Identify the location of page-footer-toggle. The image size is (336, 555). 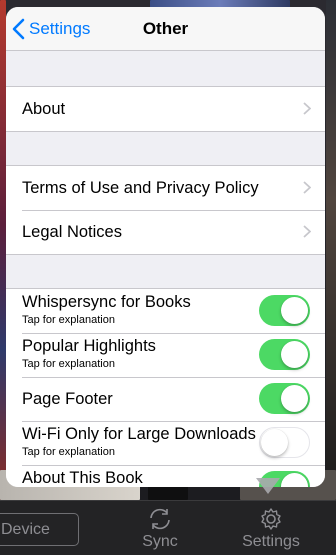
(284, 398).